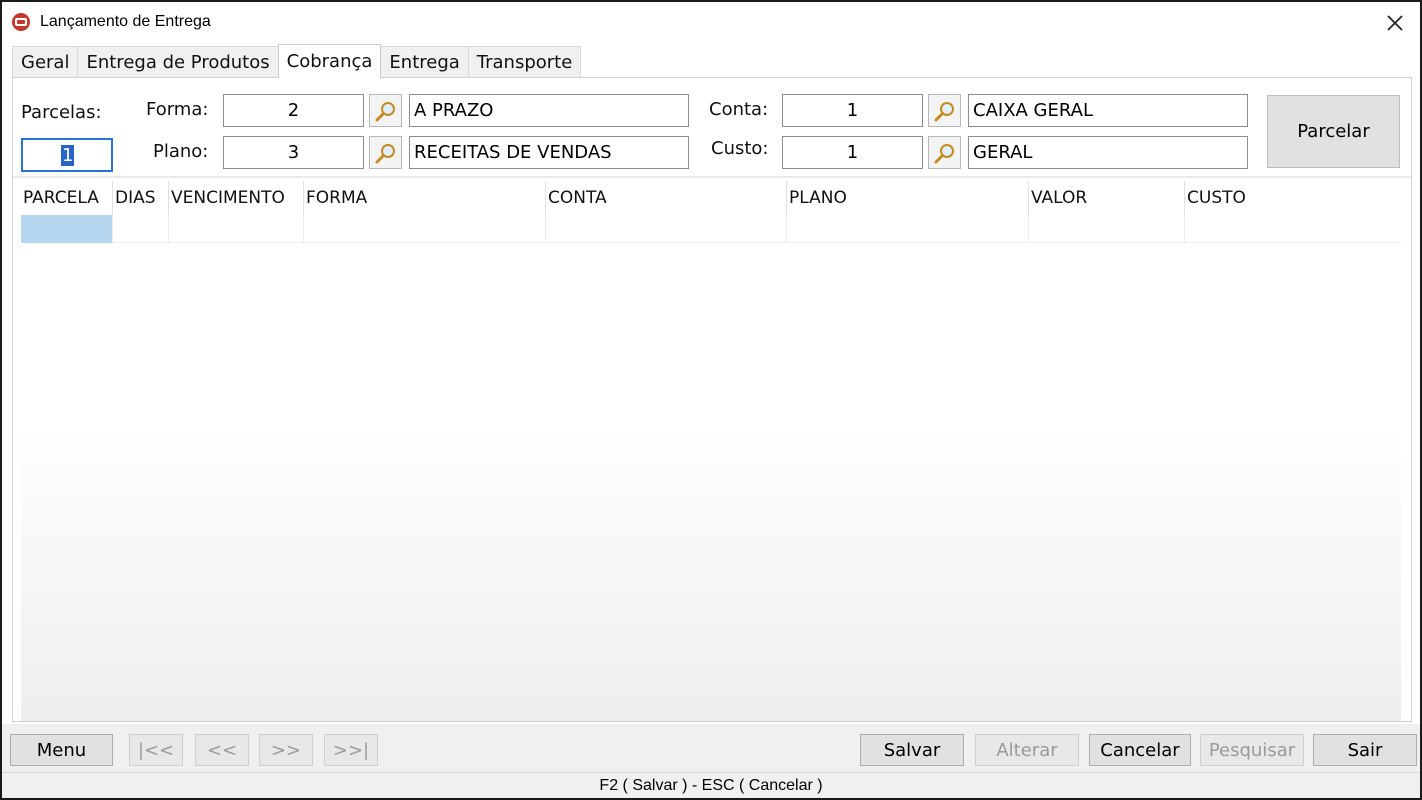 The width and height of the screenshot is (1422, 800). I want to click on tab-transporte: Transporte, so click(524, 62).